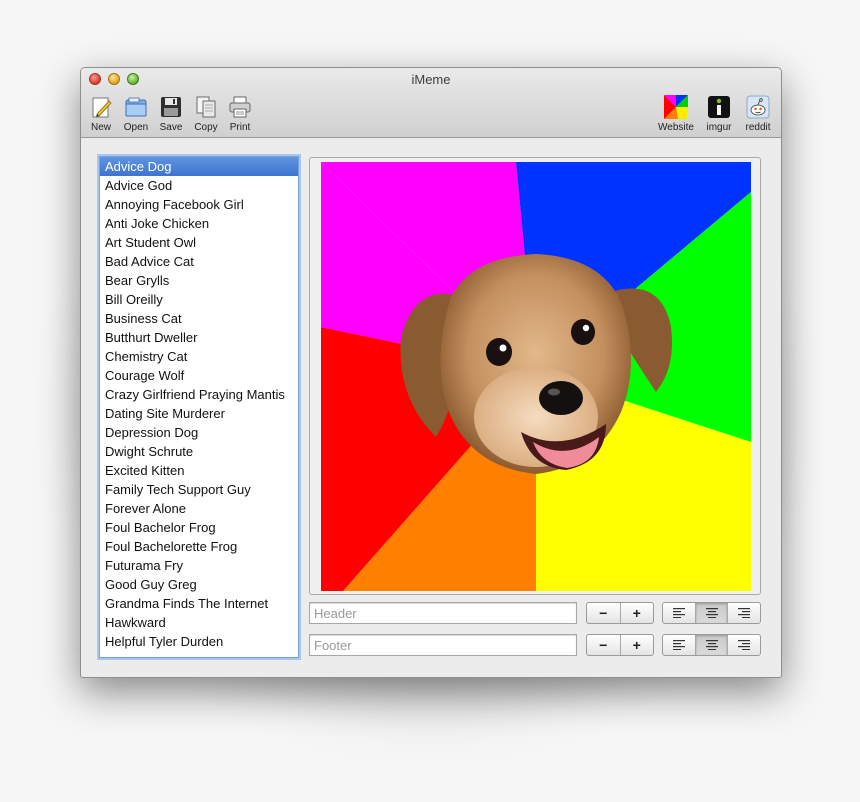 This screenshot has height=802, width=860. I want to click on list-item: Good Guy Greg, so click(199, 584).